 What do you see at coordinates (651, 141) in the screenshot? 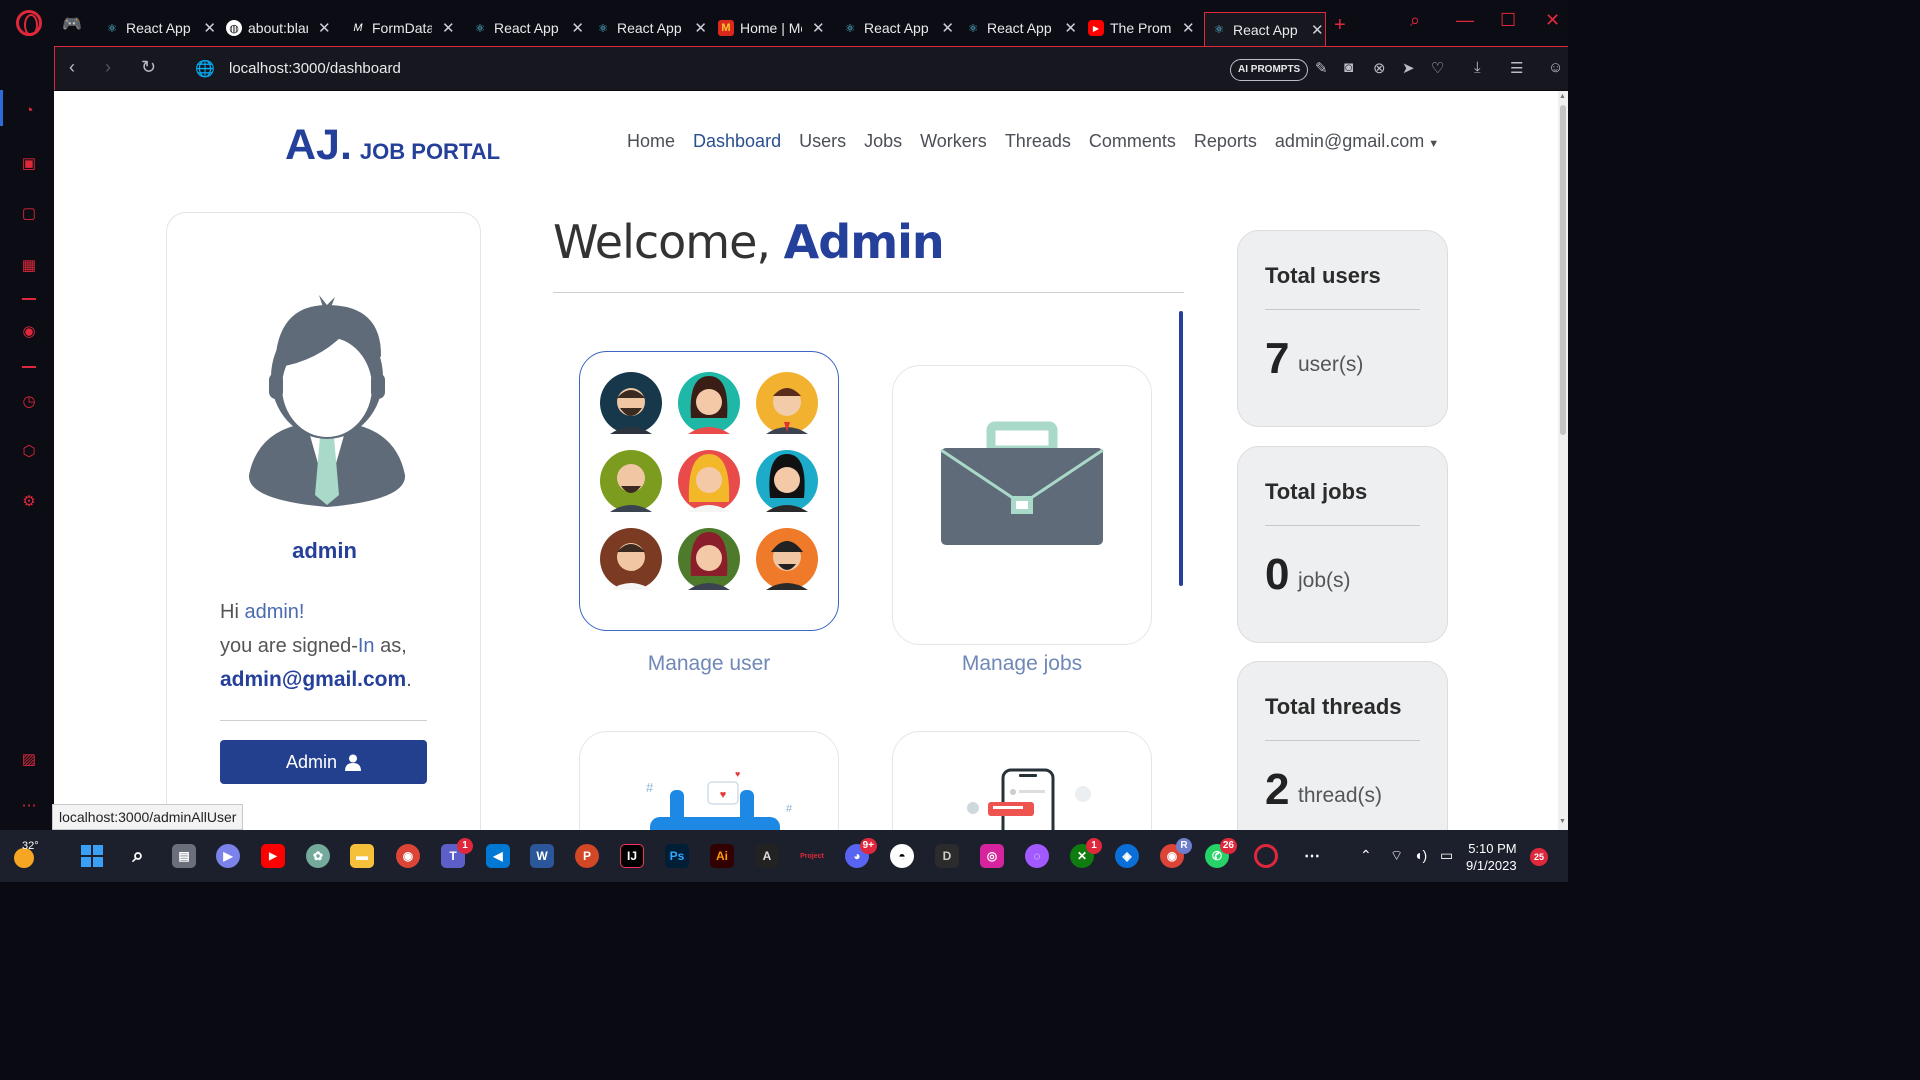
I see `nav-home: Home` at bounding box center [651, 141].